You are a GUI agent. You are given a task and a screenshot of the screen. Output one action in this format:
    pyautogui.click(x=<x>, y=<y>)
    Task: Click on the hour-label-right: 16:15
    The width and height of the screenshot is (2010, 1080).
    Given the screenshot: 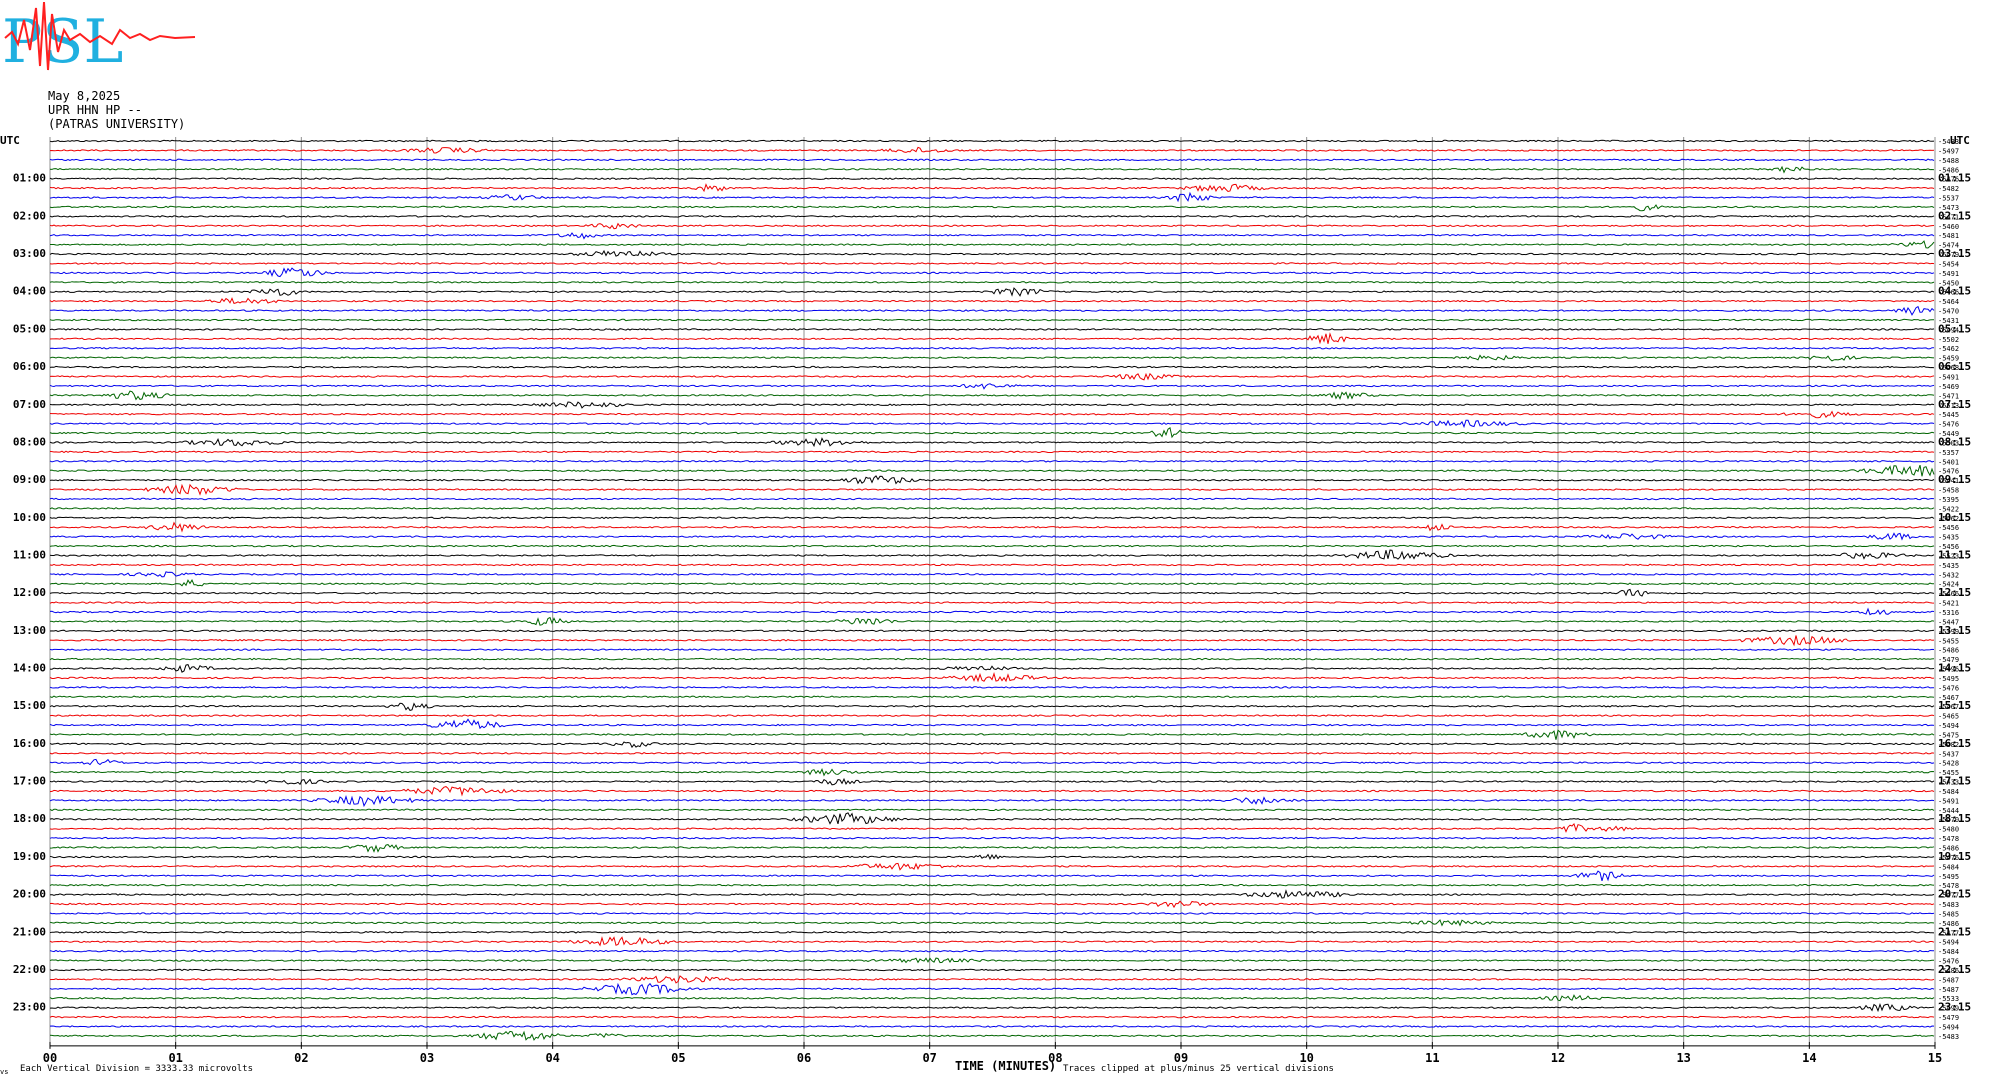 What is the action you would take?
    pyautogui.click(x=1954, y=743)
    